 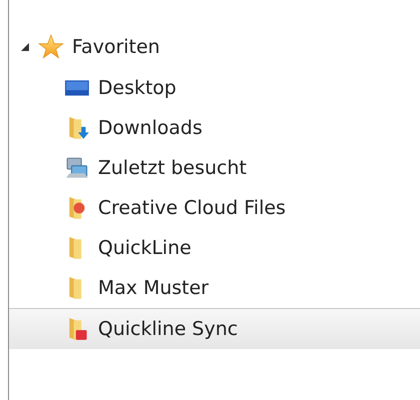 I want to click on tree-item: Quickline Sync, so click(x=214, y=328).